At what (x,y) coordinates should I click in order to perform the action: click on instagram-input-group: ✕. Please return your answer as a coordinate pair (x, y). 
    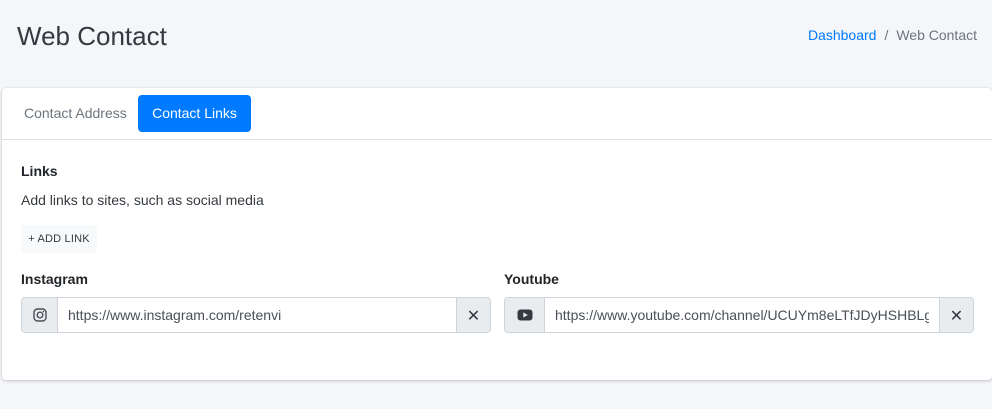
    Looking at the image, I should click on (256, 315).